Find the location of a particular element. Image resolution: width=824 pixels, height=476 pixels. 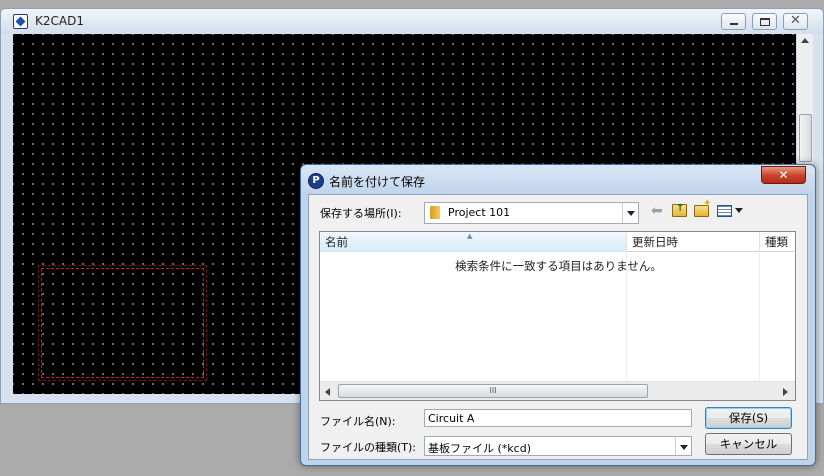

filetype-select: 基板ファイル (*kcd) is located at coordinates (558, 446).